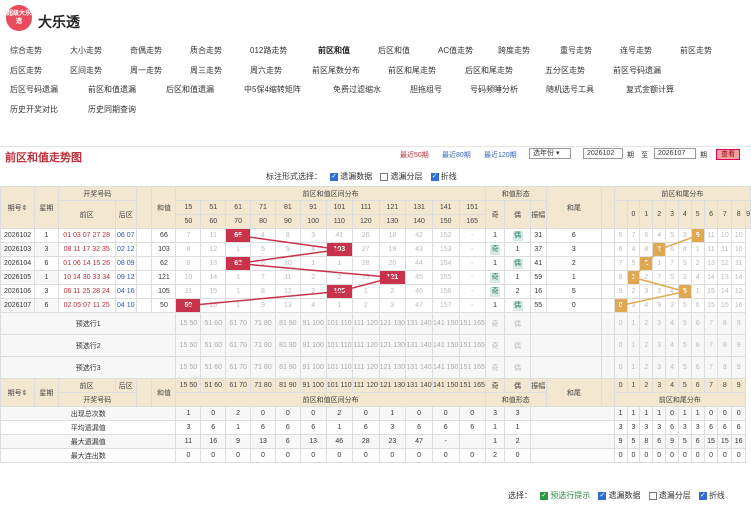  Describe the element at coordinates (18, 392) in the screenshot. I see `issue-sort-footer: 期号⇕` at that location.